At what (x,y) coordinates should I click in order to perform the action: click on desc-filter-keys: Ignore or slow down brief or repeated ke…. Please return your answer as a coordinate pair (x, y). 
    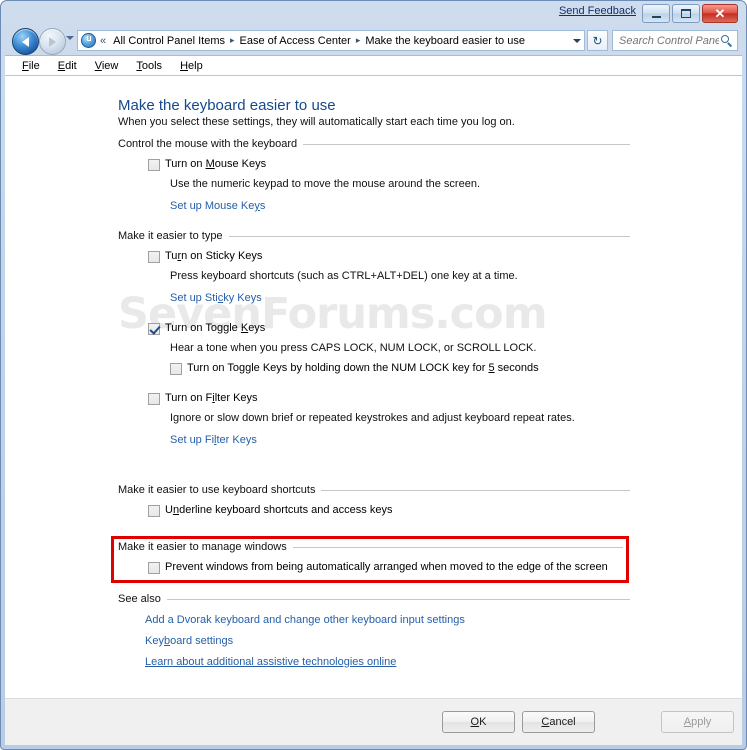
    Looking at the image, I should click on (372, 418).